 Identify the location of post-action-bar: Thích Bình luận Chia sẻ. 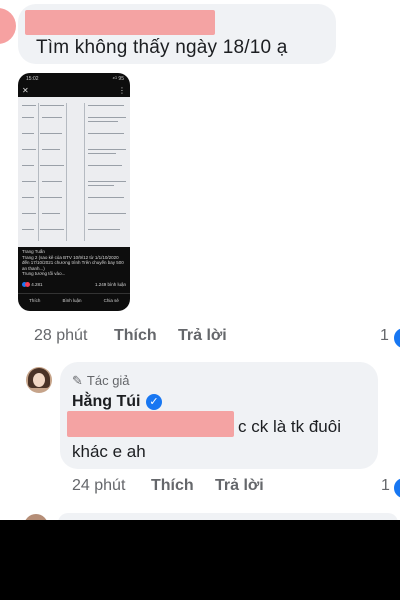
(74, 299).